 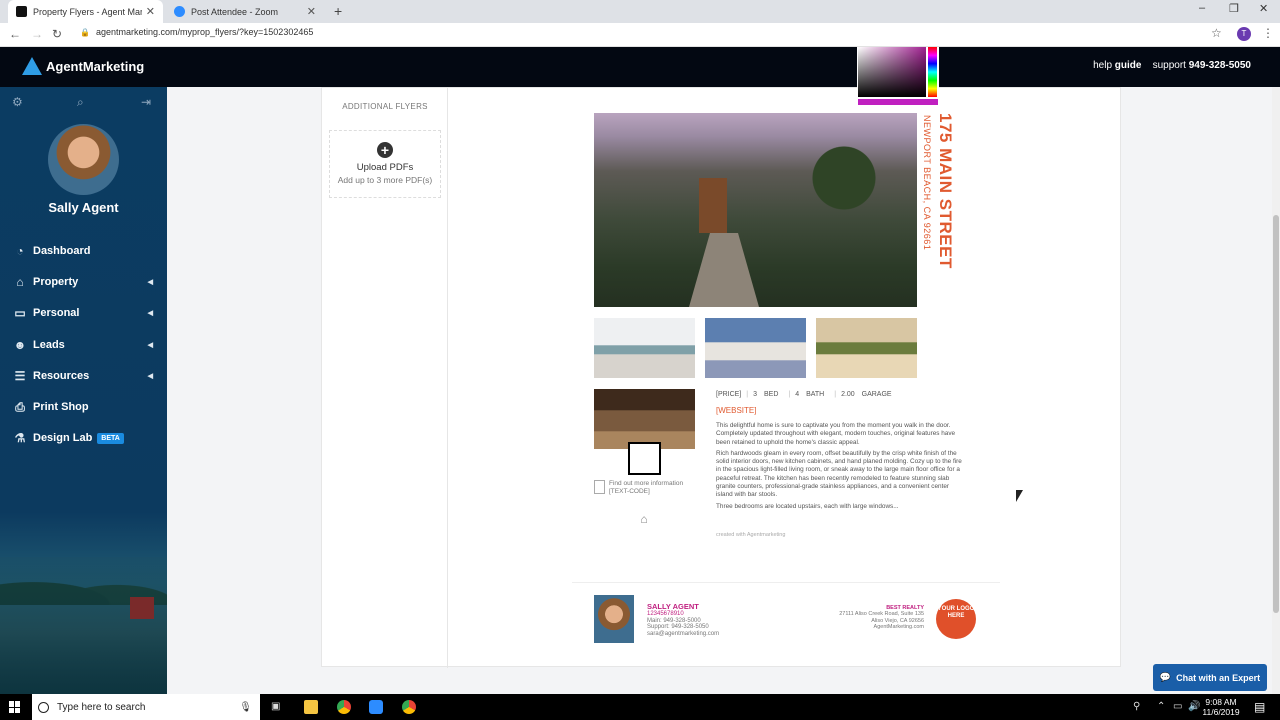 I want to click on agent-email: sara@agentmarketing.com, so click(x=683, y=633).